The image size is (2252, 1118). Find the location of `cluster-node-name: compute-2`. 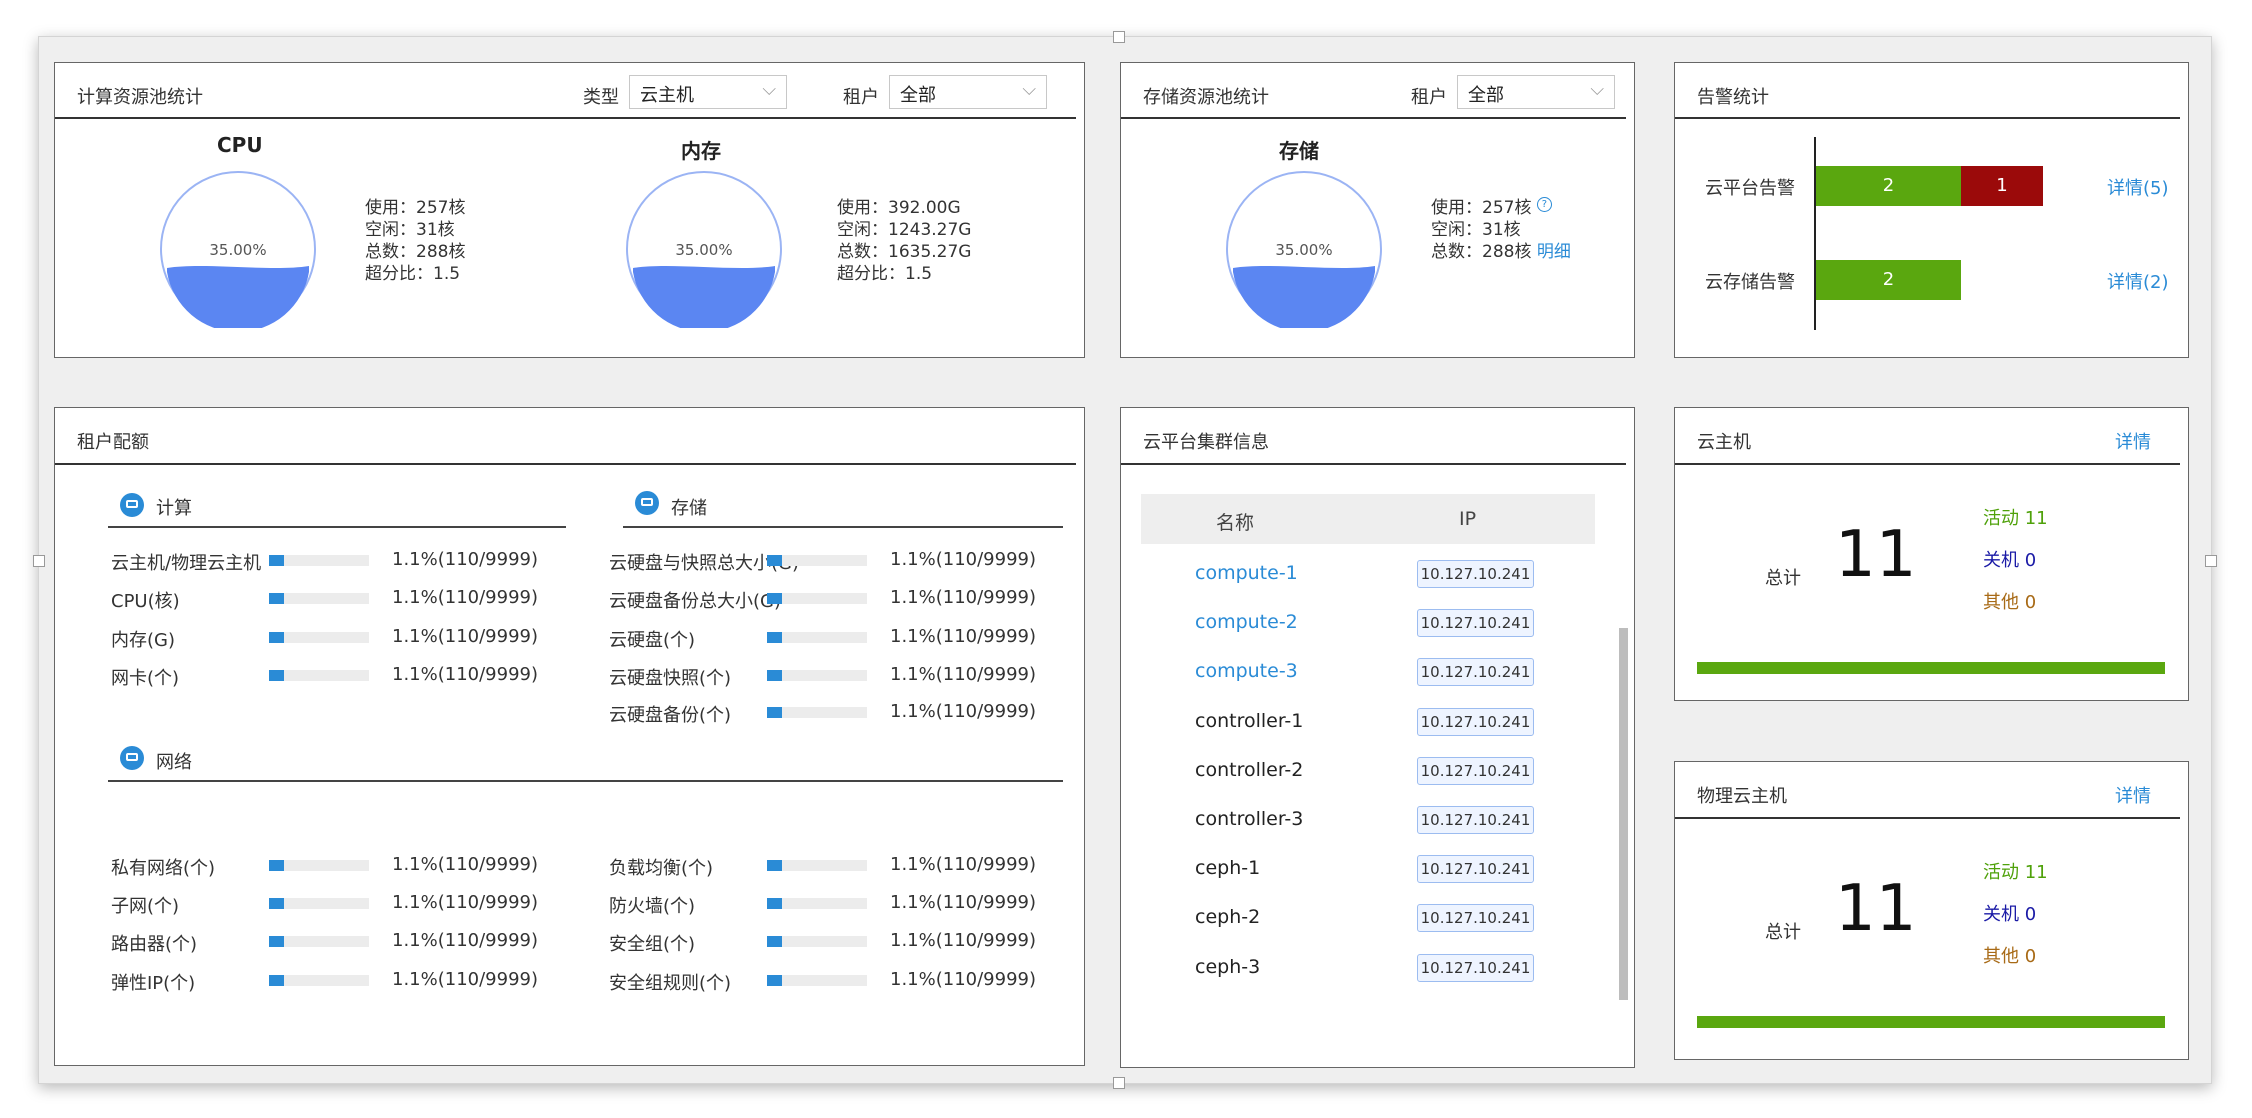

cluster-node-name: compute-2 is located at coordinates (1246, 622).